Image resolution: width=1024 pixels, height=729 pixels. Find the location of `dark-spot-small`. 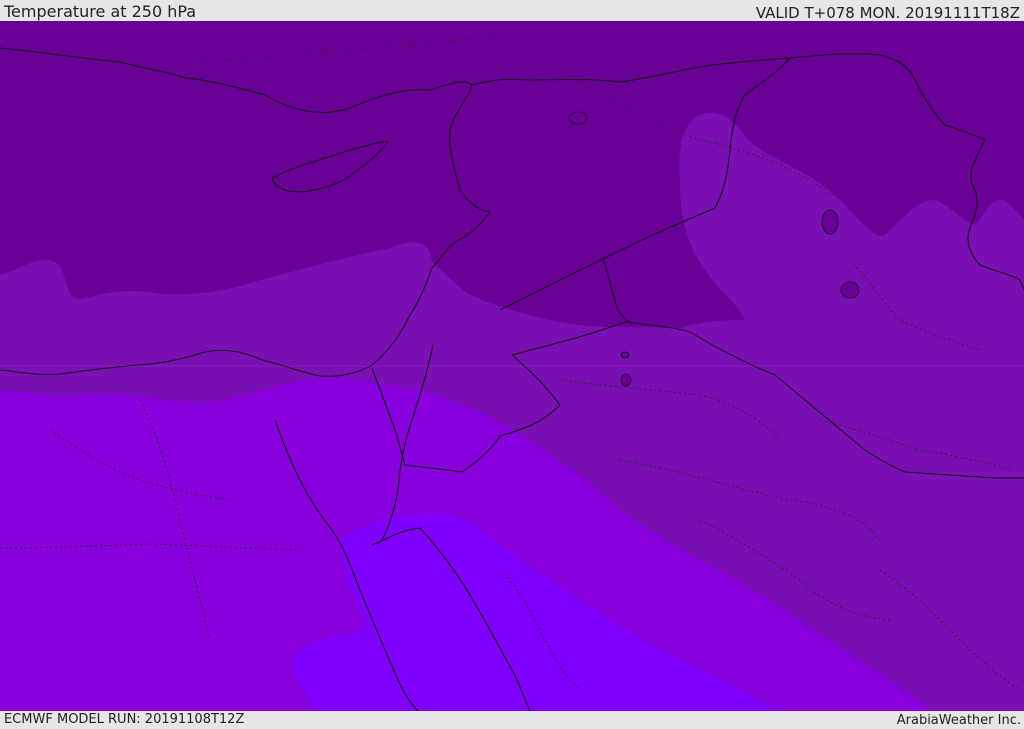

dark-spot-small is located at coordinates (625, 355).